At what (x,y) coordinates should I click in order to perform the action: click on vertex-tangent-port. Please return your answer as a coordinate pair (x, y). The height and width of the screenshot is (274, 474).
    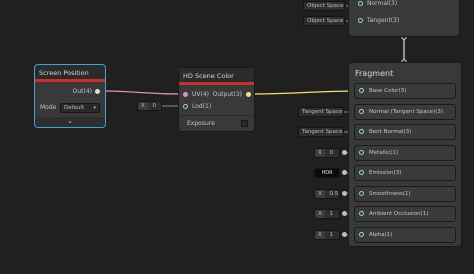
    Looking at the image, I should click on (360, 20).